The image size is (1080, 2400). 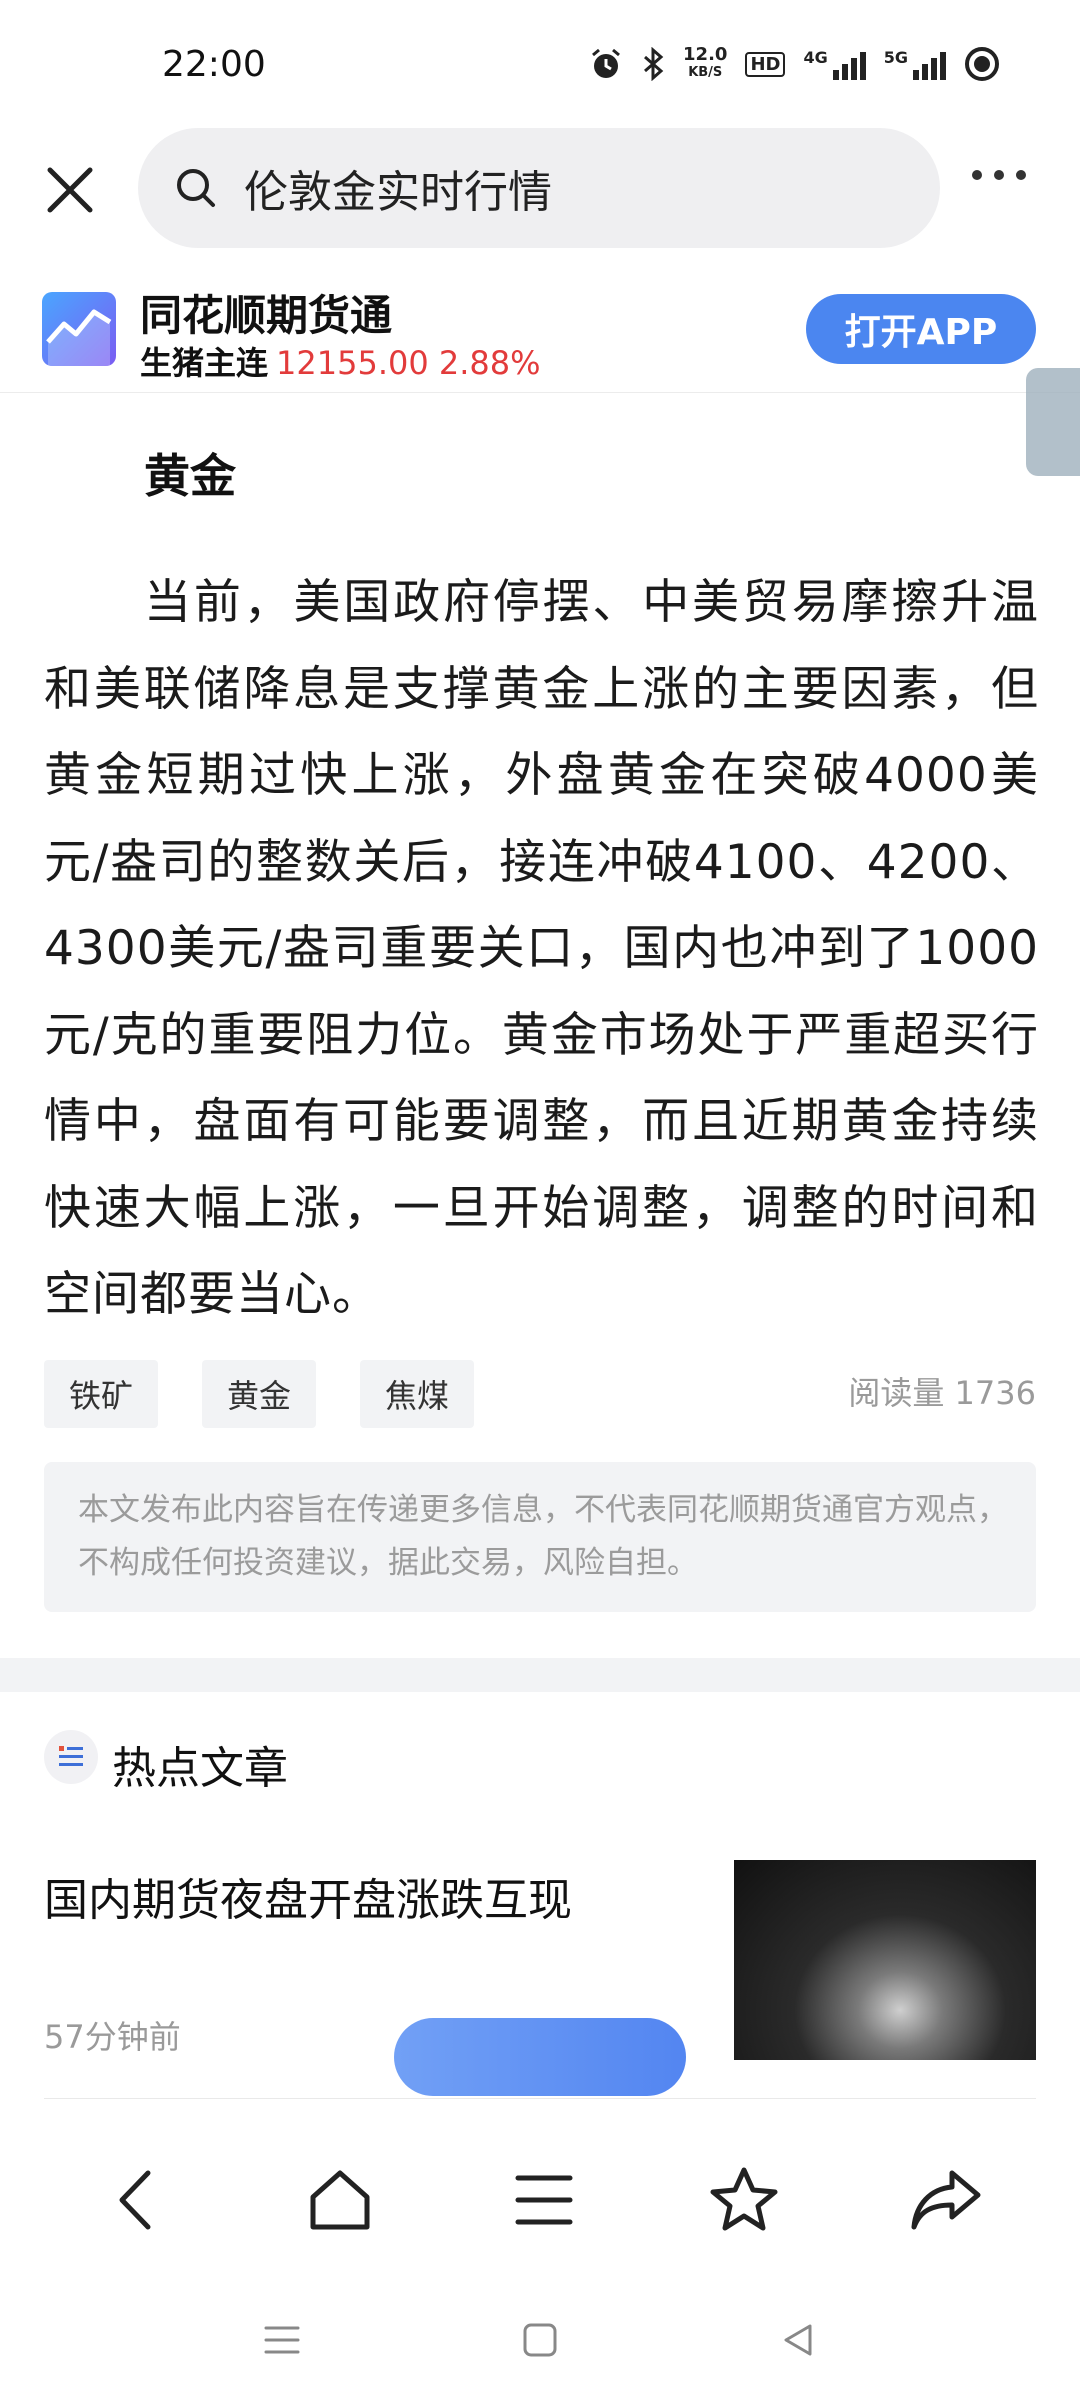 I want to click on close-button, so click(x=70, y=190).